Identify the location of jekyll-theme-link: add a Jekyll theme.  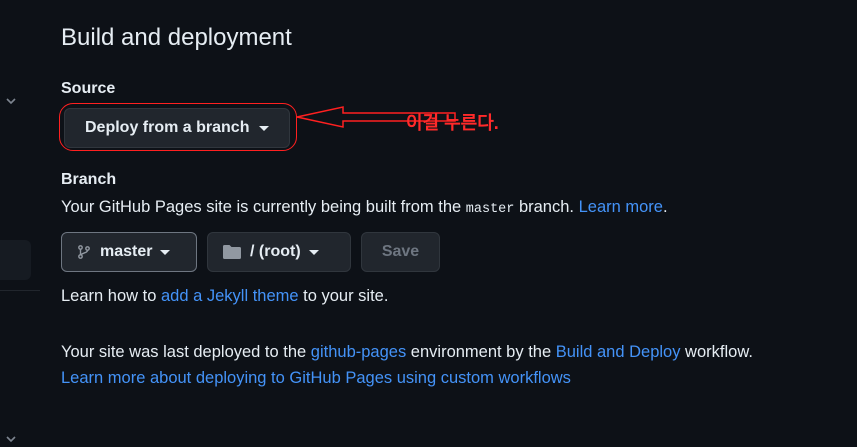
(230, 296).